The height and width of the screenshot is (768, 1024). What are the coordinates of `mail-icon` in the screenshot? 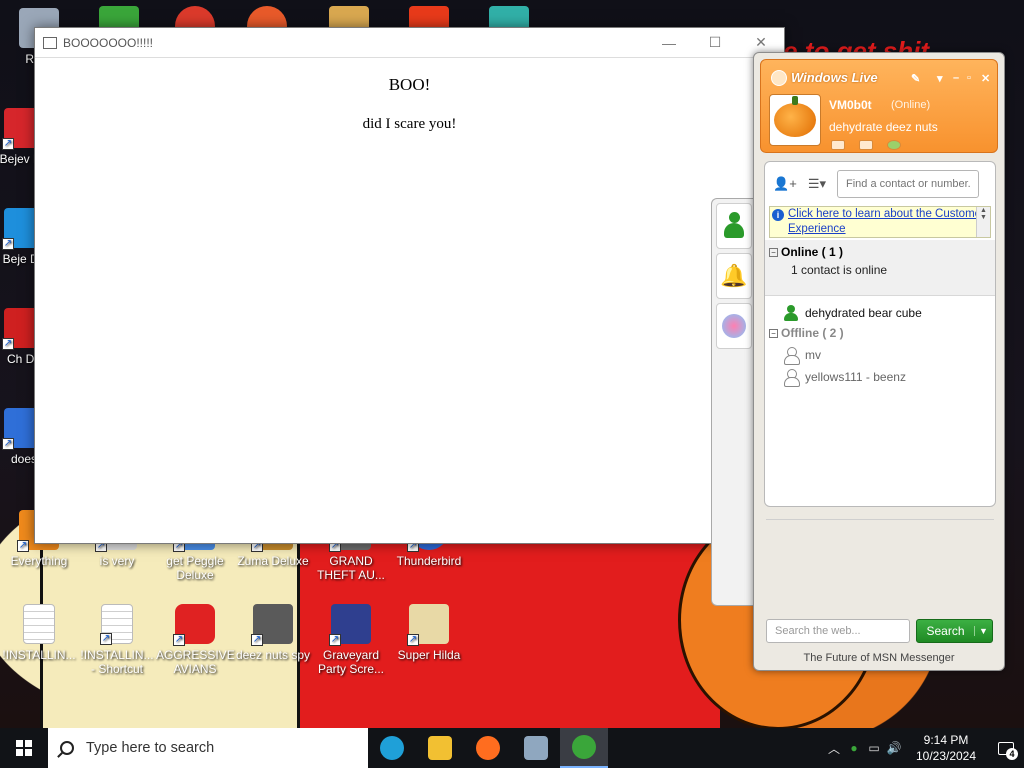 It's located at (838, 145).